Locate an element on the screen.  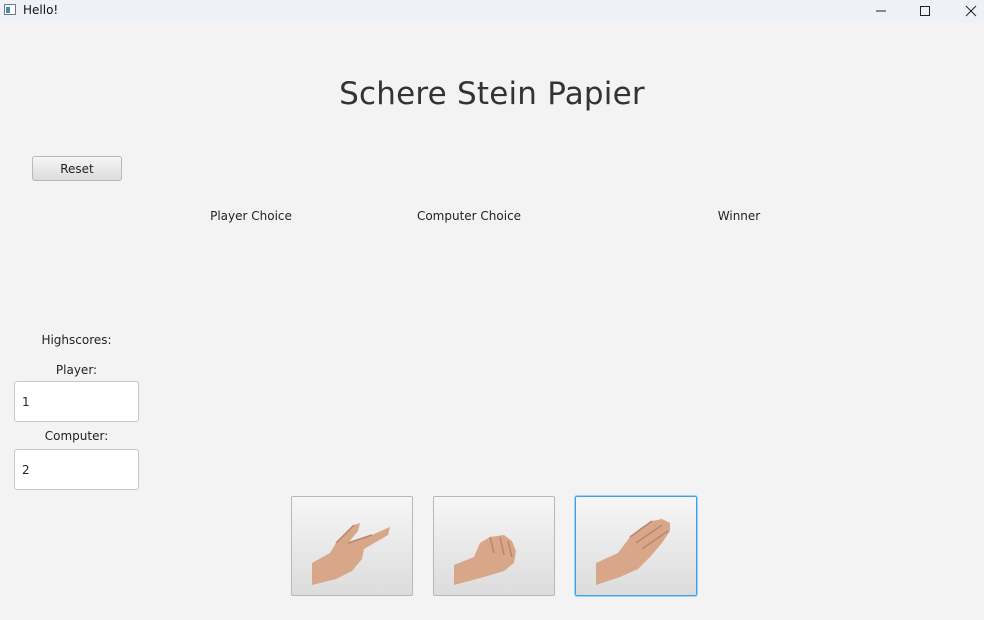
scissors-hand-icon is located at coordinates (351, 554).